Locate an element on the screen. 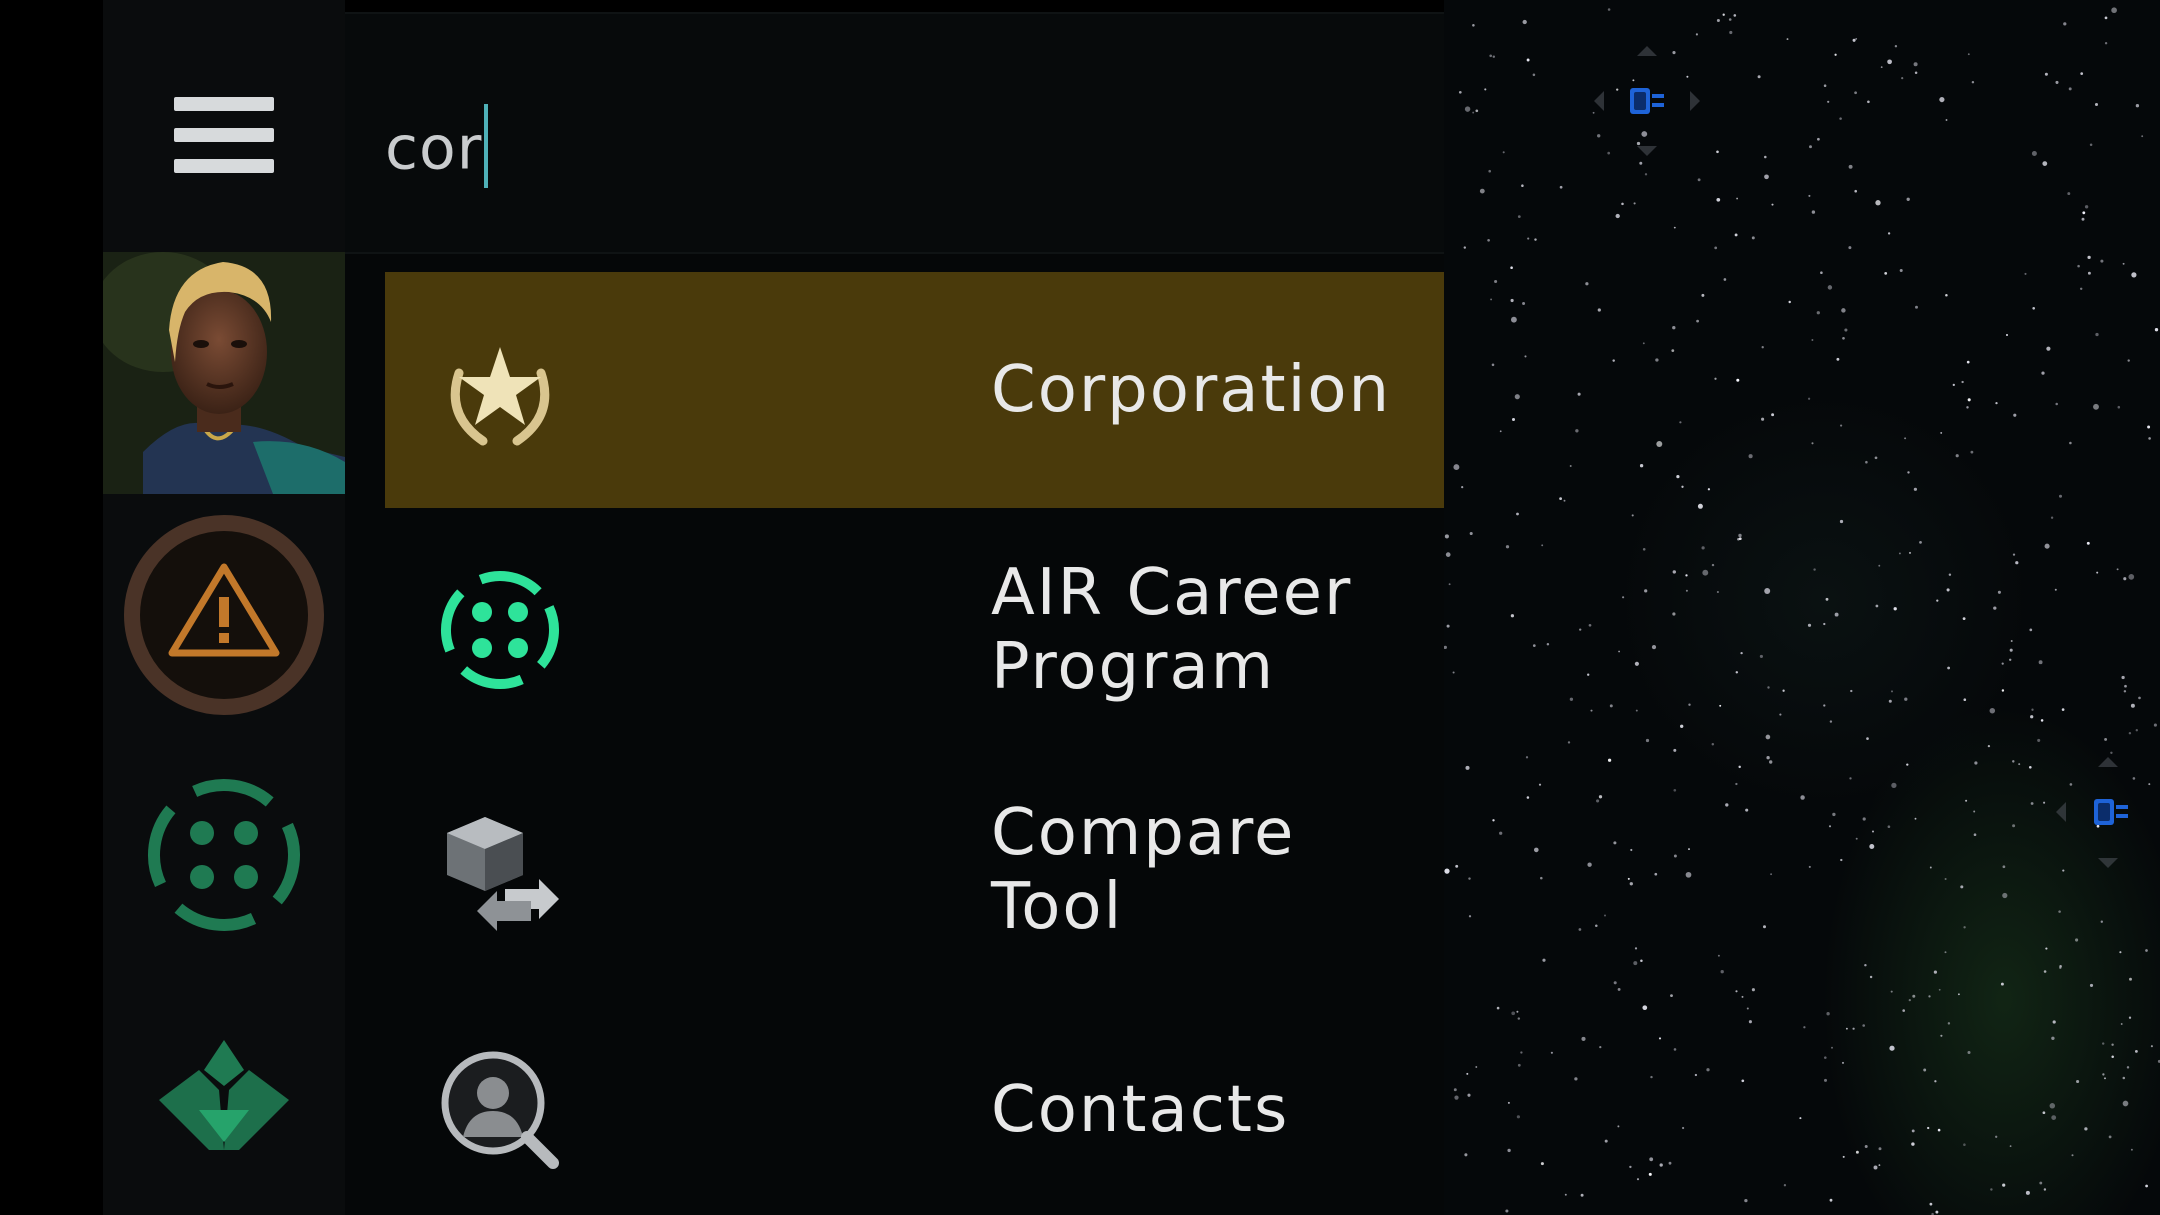 Image resolution: width=2160 pixels, height=1215 pixels. sidebar-item-warning is located at coordinates (224, 615).